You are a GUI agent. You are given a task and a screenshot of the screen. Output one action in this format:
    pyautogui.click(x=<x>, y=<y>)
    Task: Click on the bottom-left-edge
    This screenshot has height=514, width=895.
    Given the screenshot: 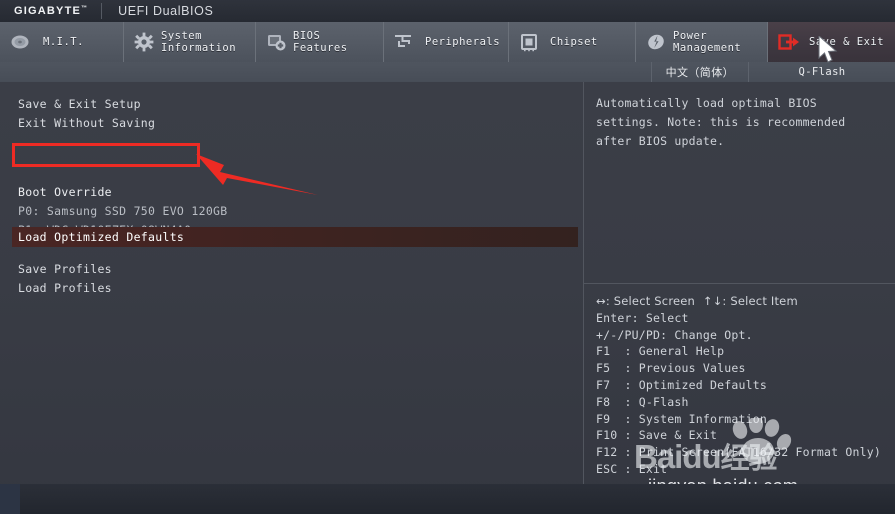 What is the action you would take?
    pyautogui.click(x=10, y=499)
    